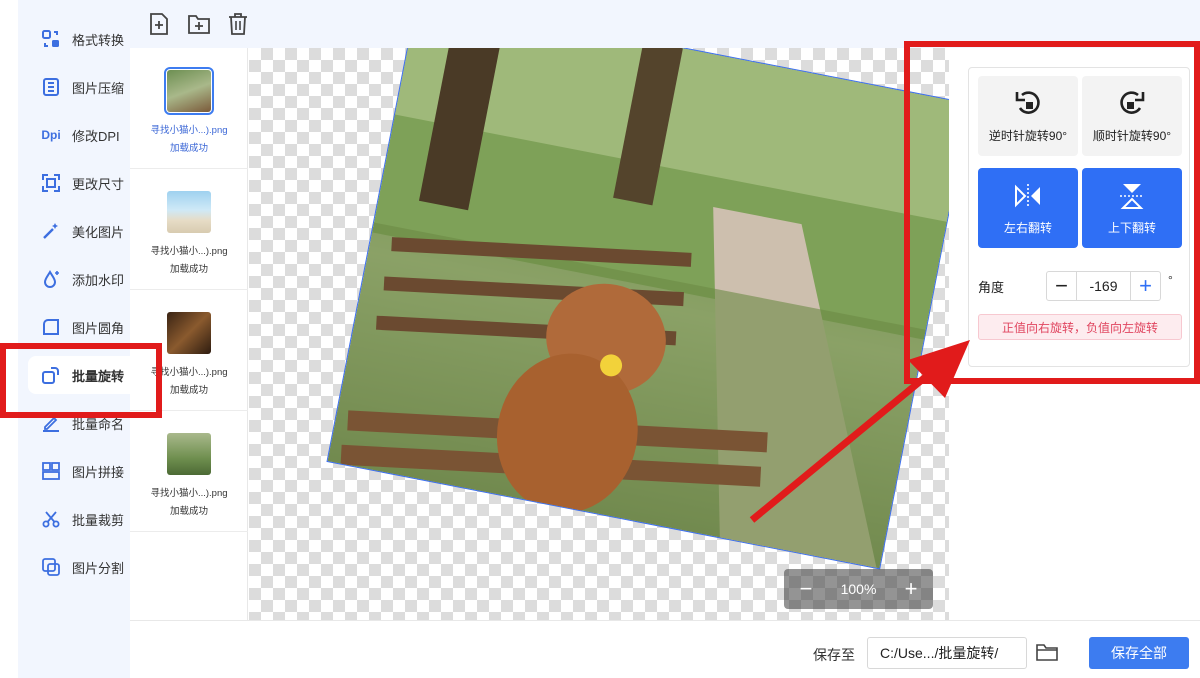  Describe the element at coordinates (51, 471) in the screenshot. I see `collage-icon` at that location.